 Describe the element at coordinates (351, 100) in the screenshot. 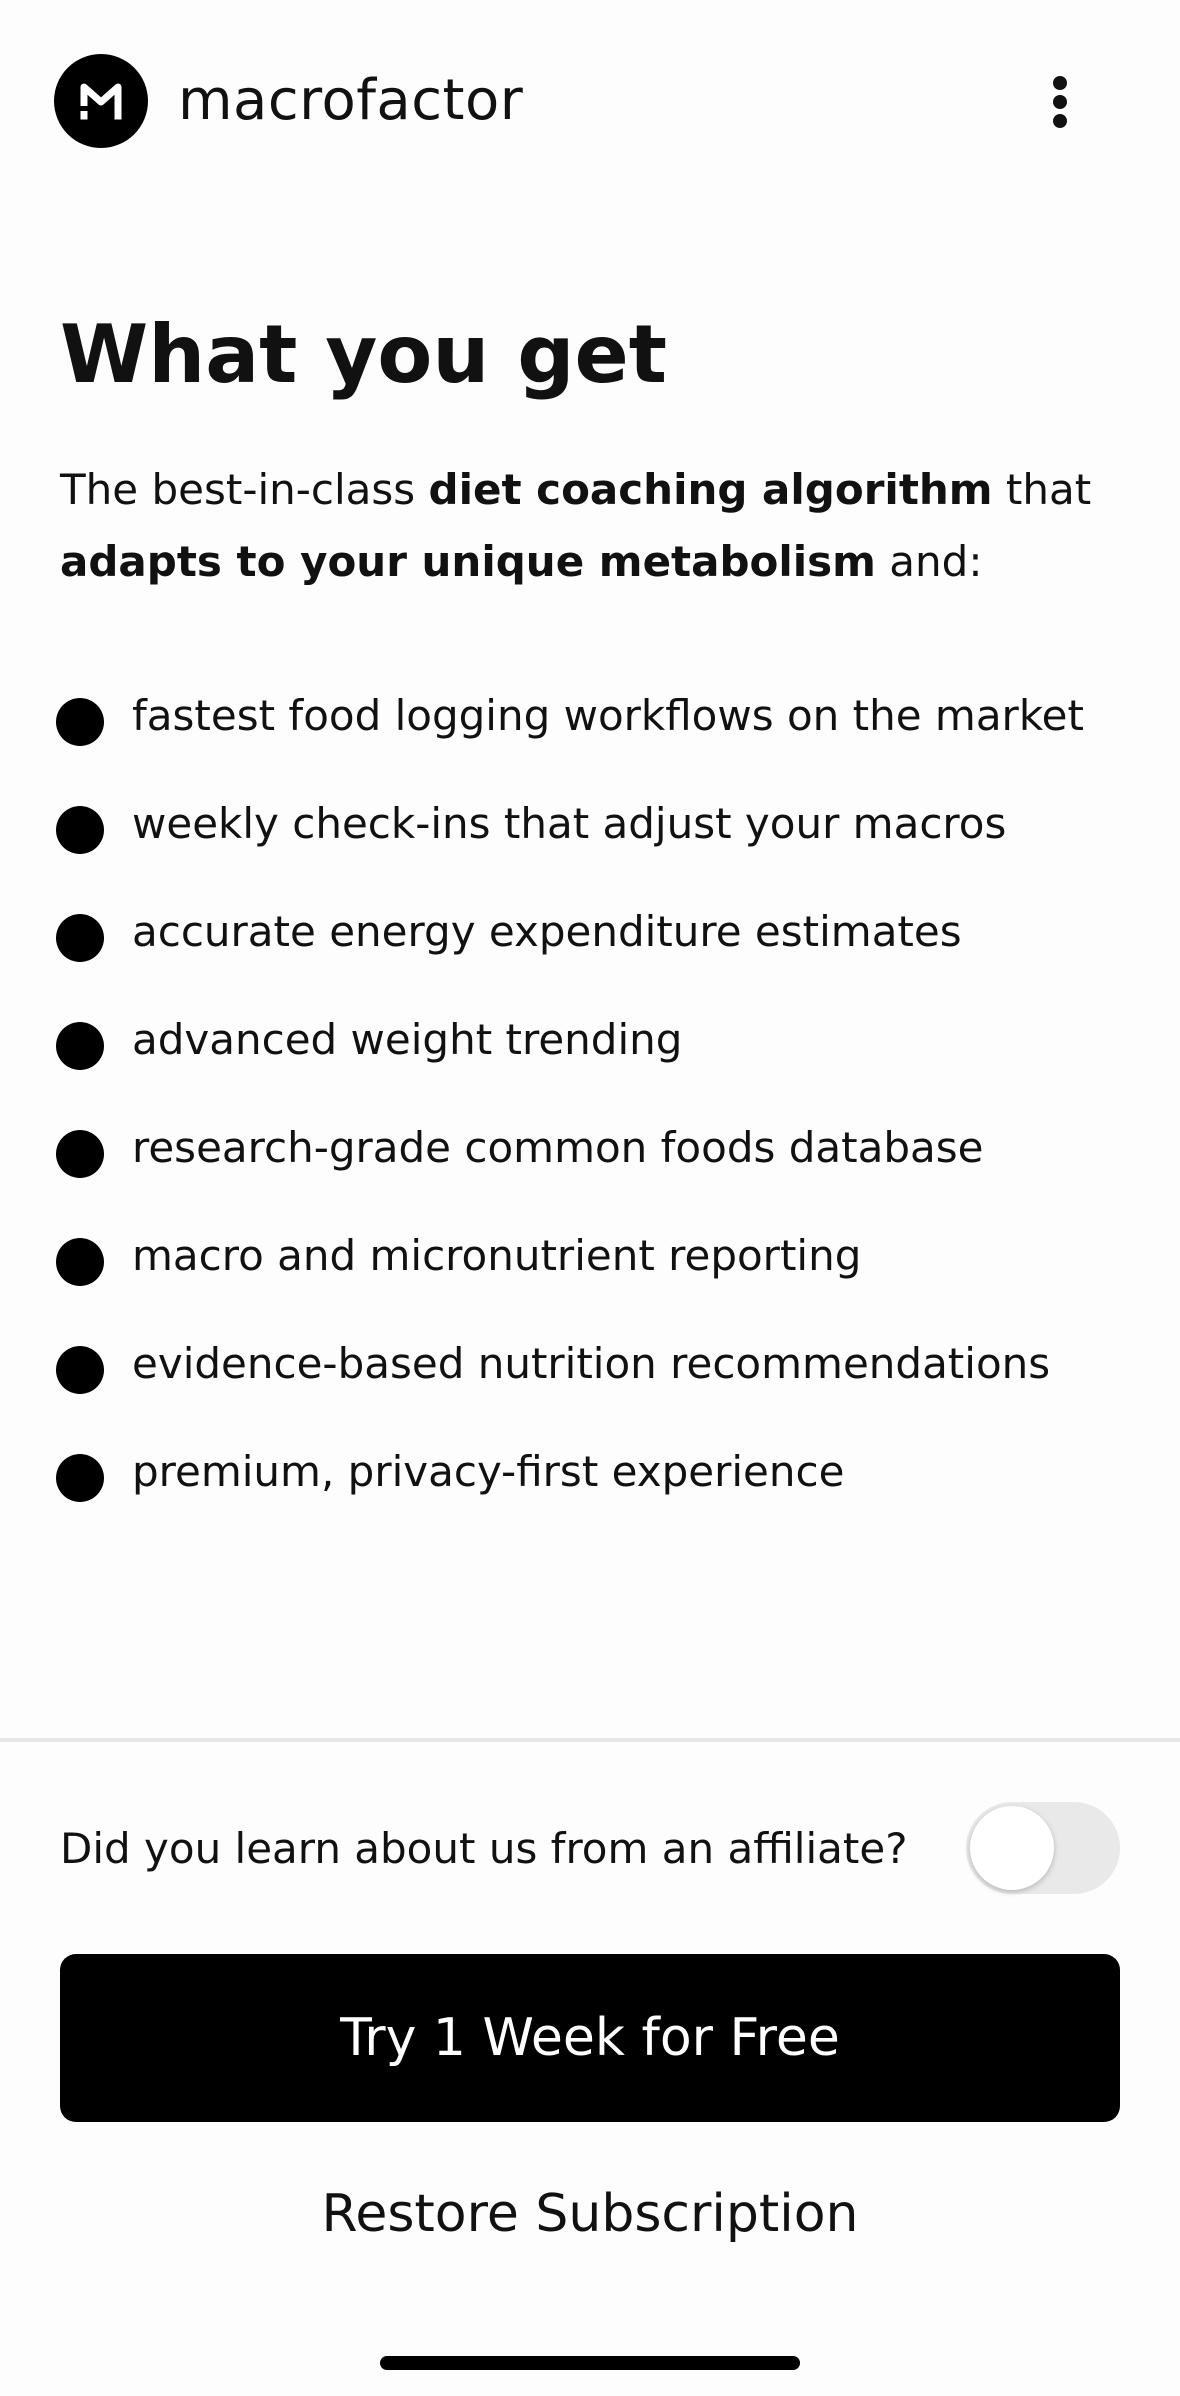

I see `brand-name: macrofactor` at that location.